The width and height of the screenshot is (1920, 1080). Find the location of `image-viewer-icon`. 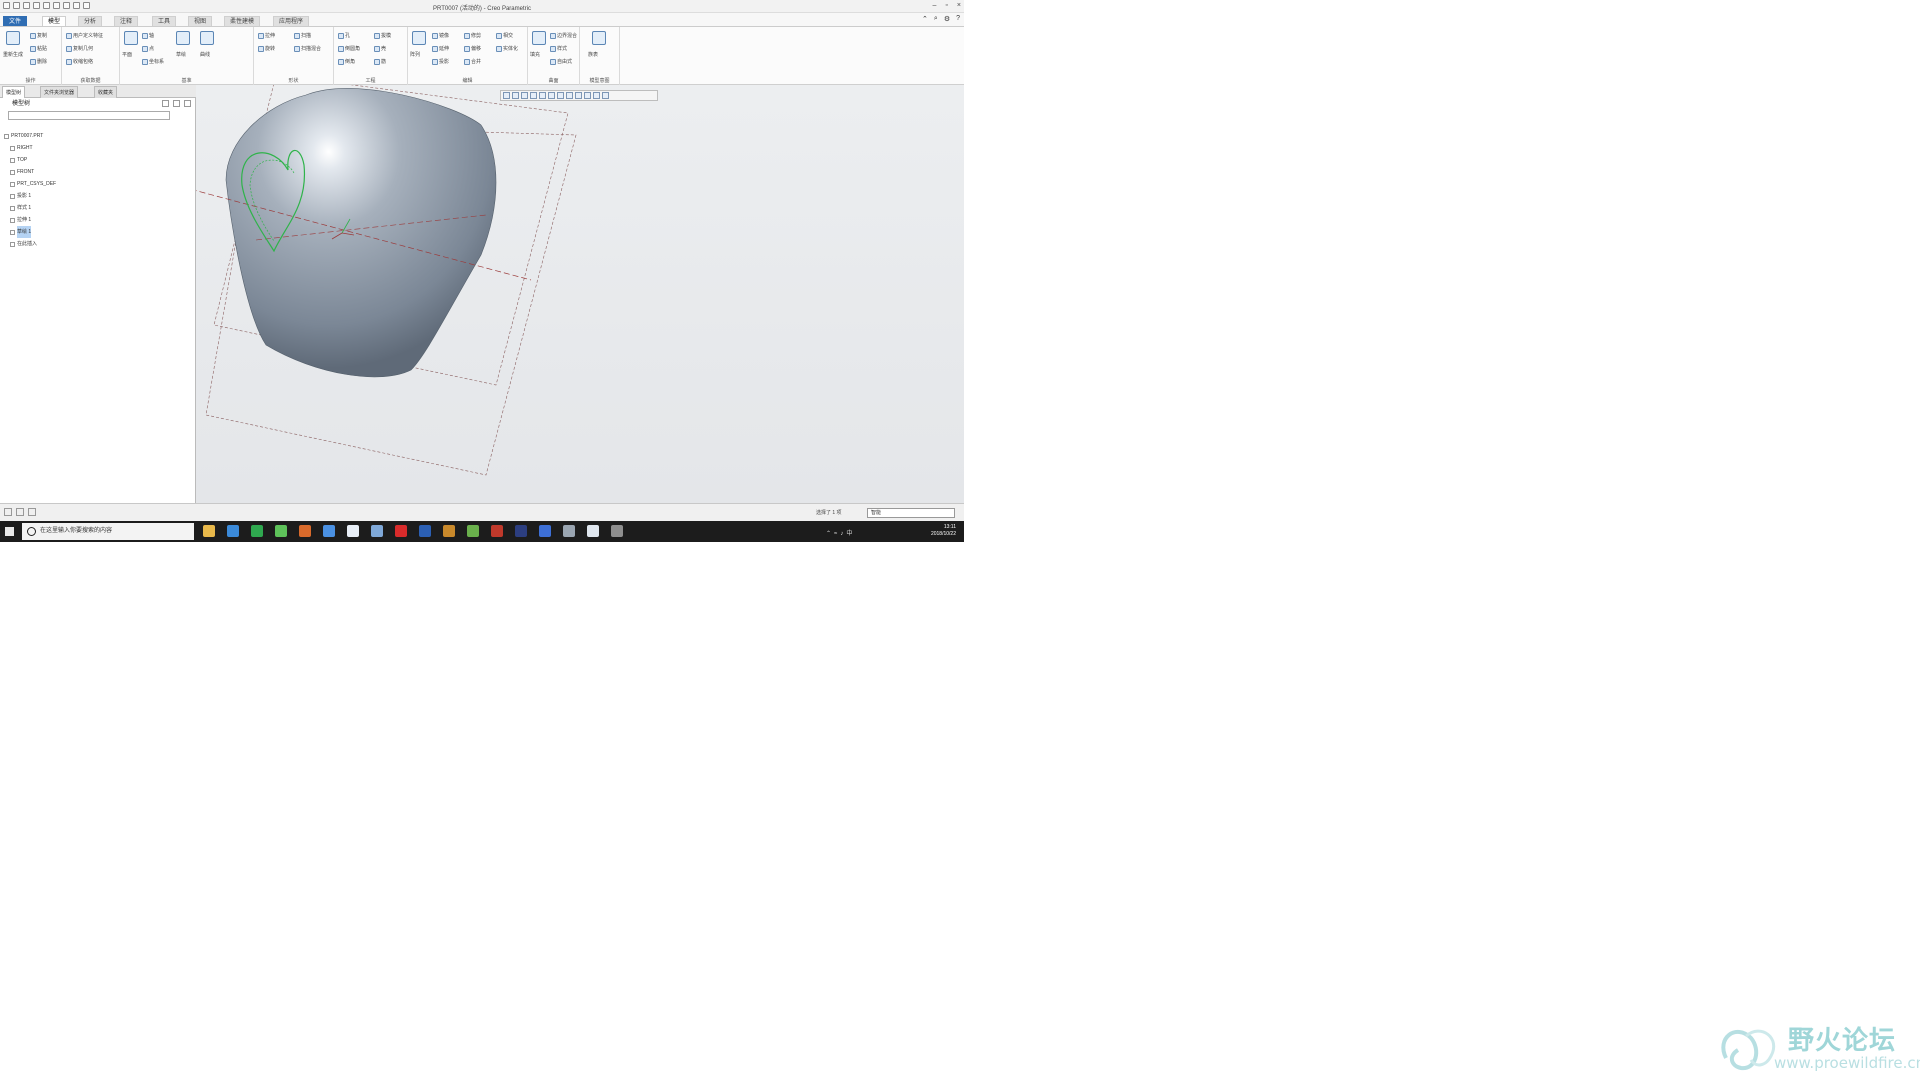

image-viewer-icon is located at coordinates (593, 531).